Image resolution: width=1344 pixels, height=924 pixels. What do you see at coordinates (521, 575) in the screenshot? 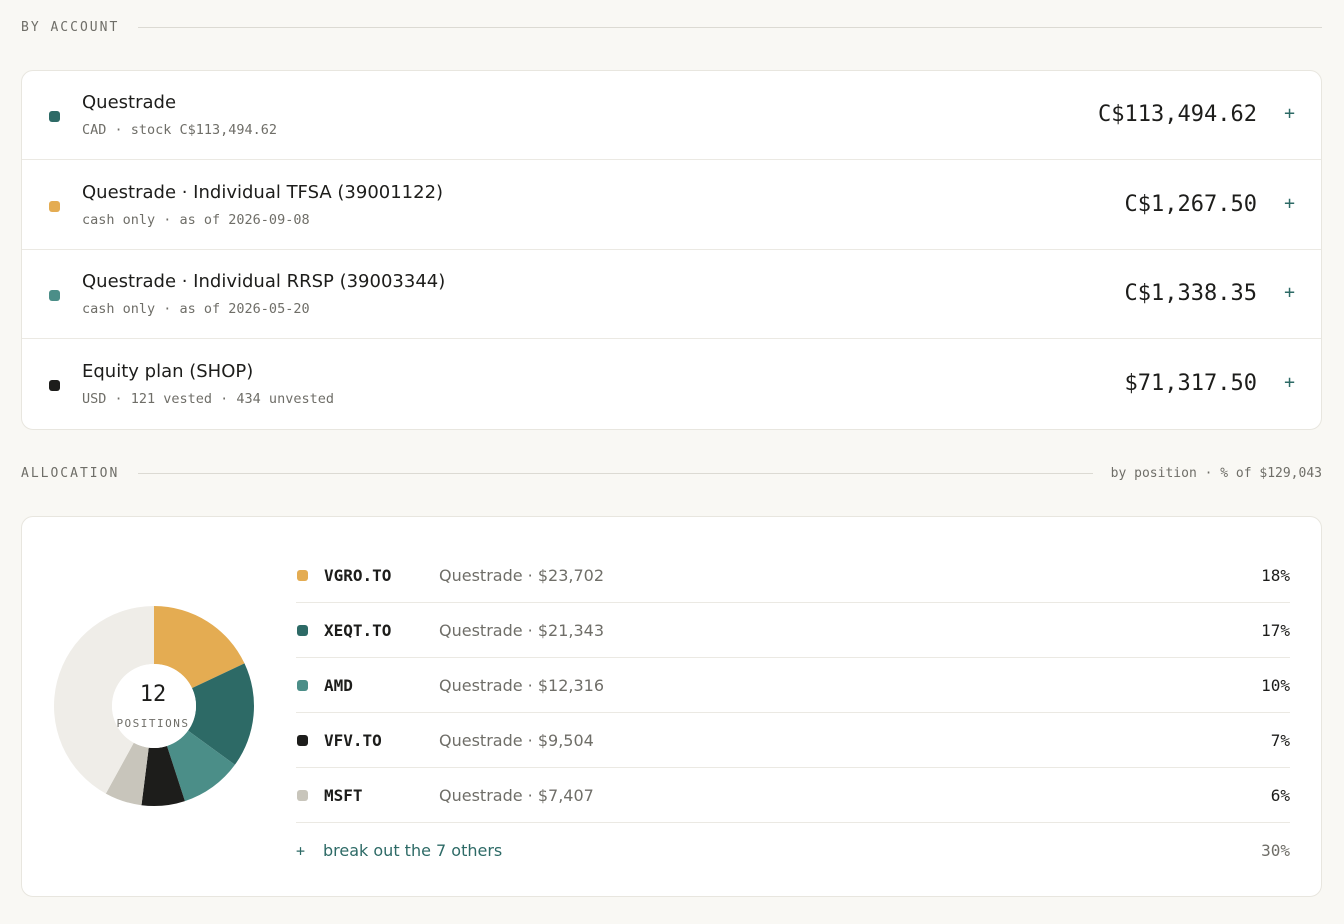
I see `position-account-value: Questrade · $23,702` at bounding box center [521, 575].